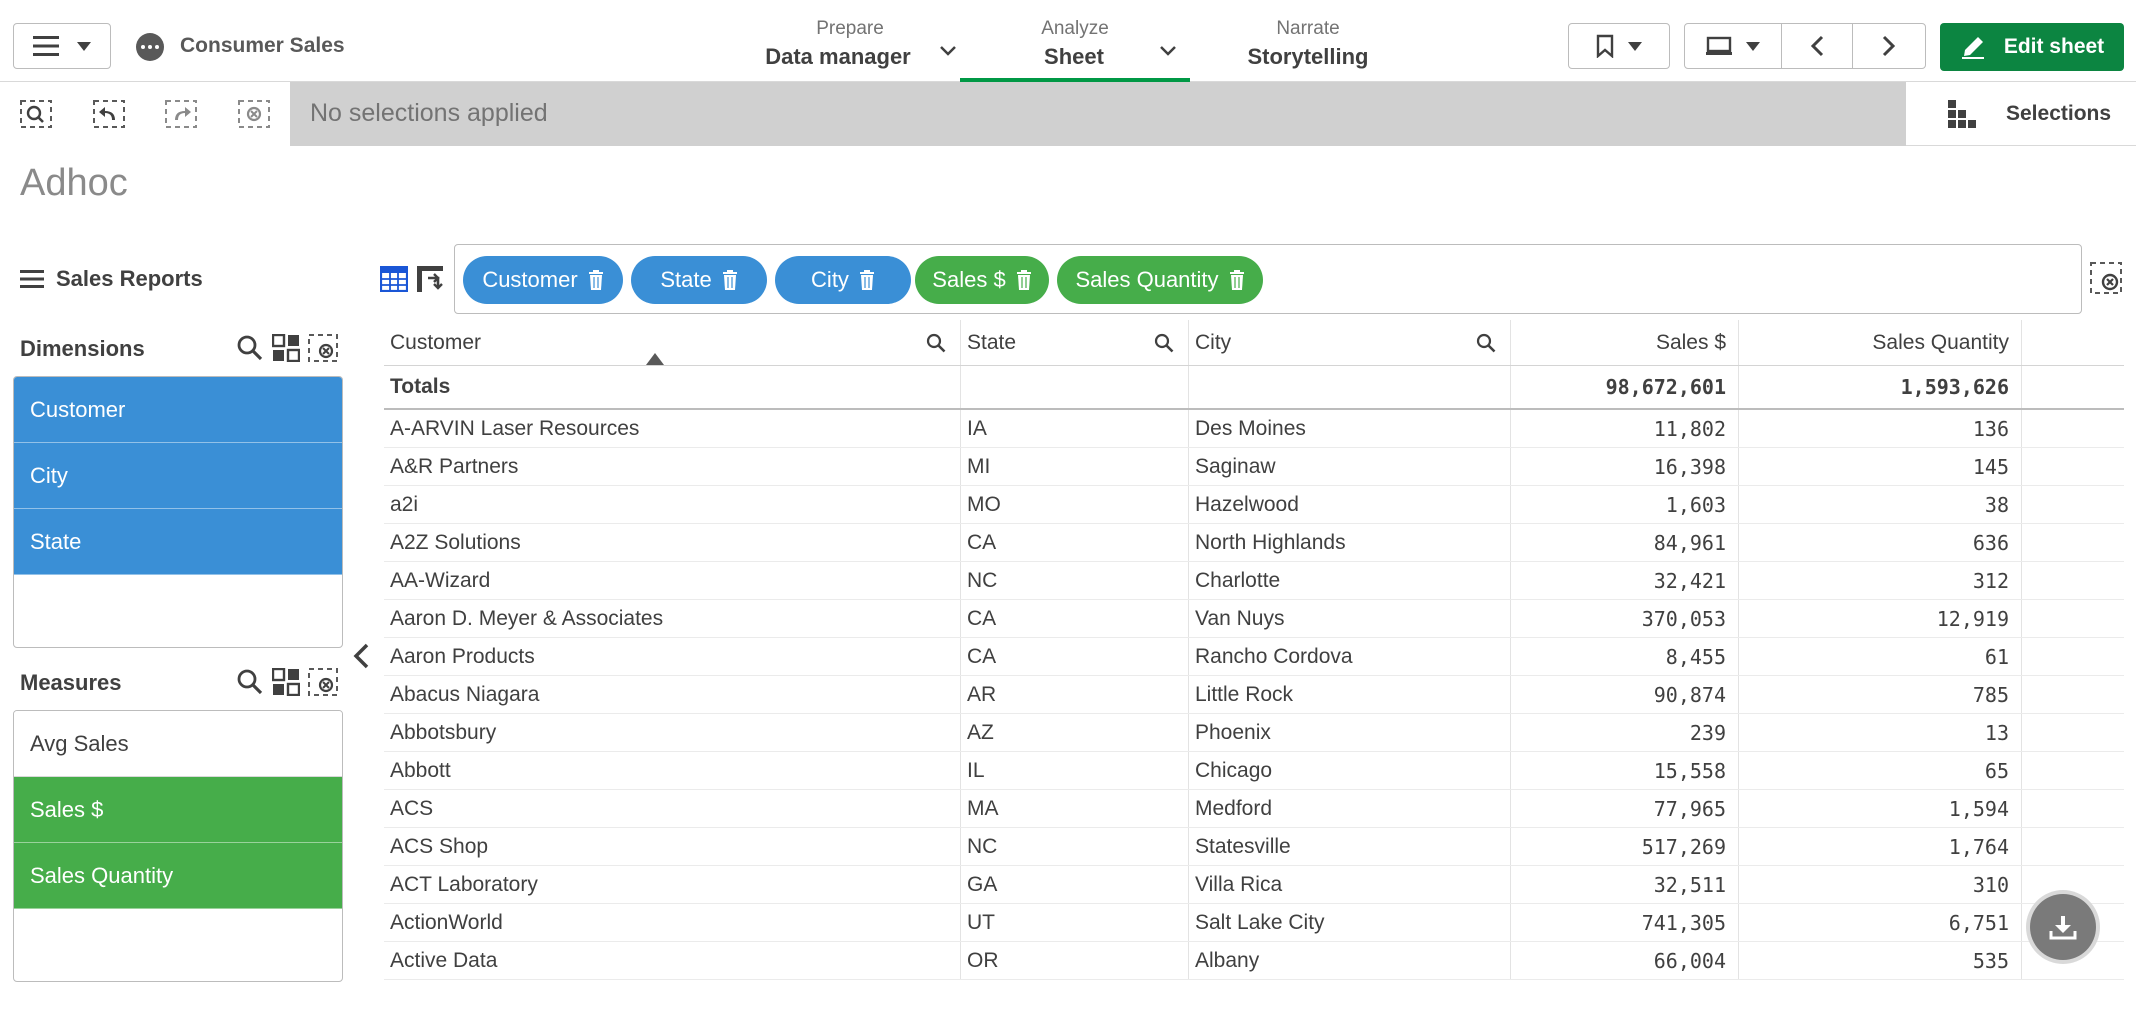  I want to click on customer-cell: ACT Laboratory, so click(672, 884).